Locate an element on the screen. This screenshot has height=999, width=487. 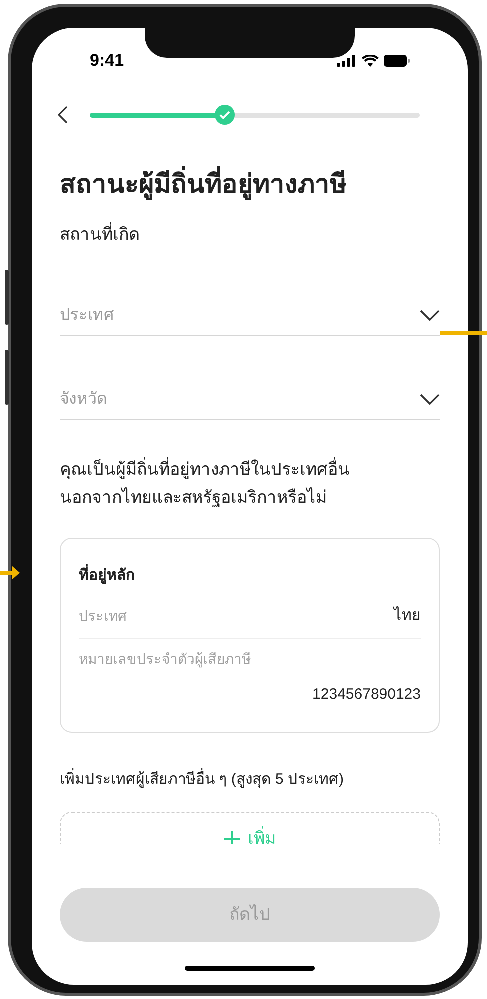
status-time: 9:41 is located at coordinates (107, 61).